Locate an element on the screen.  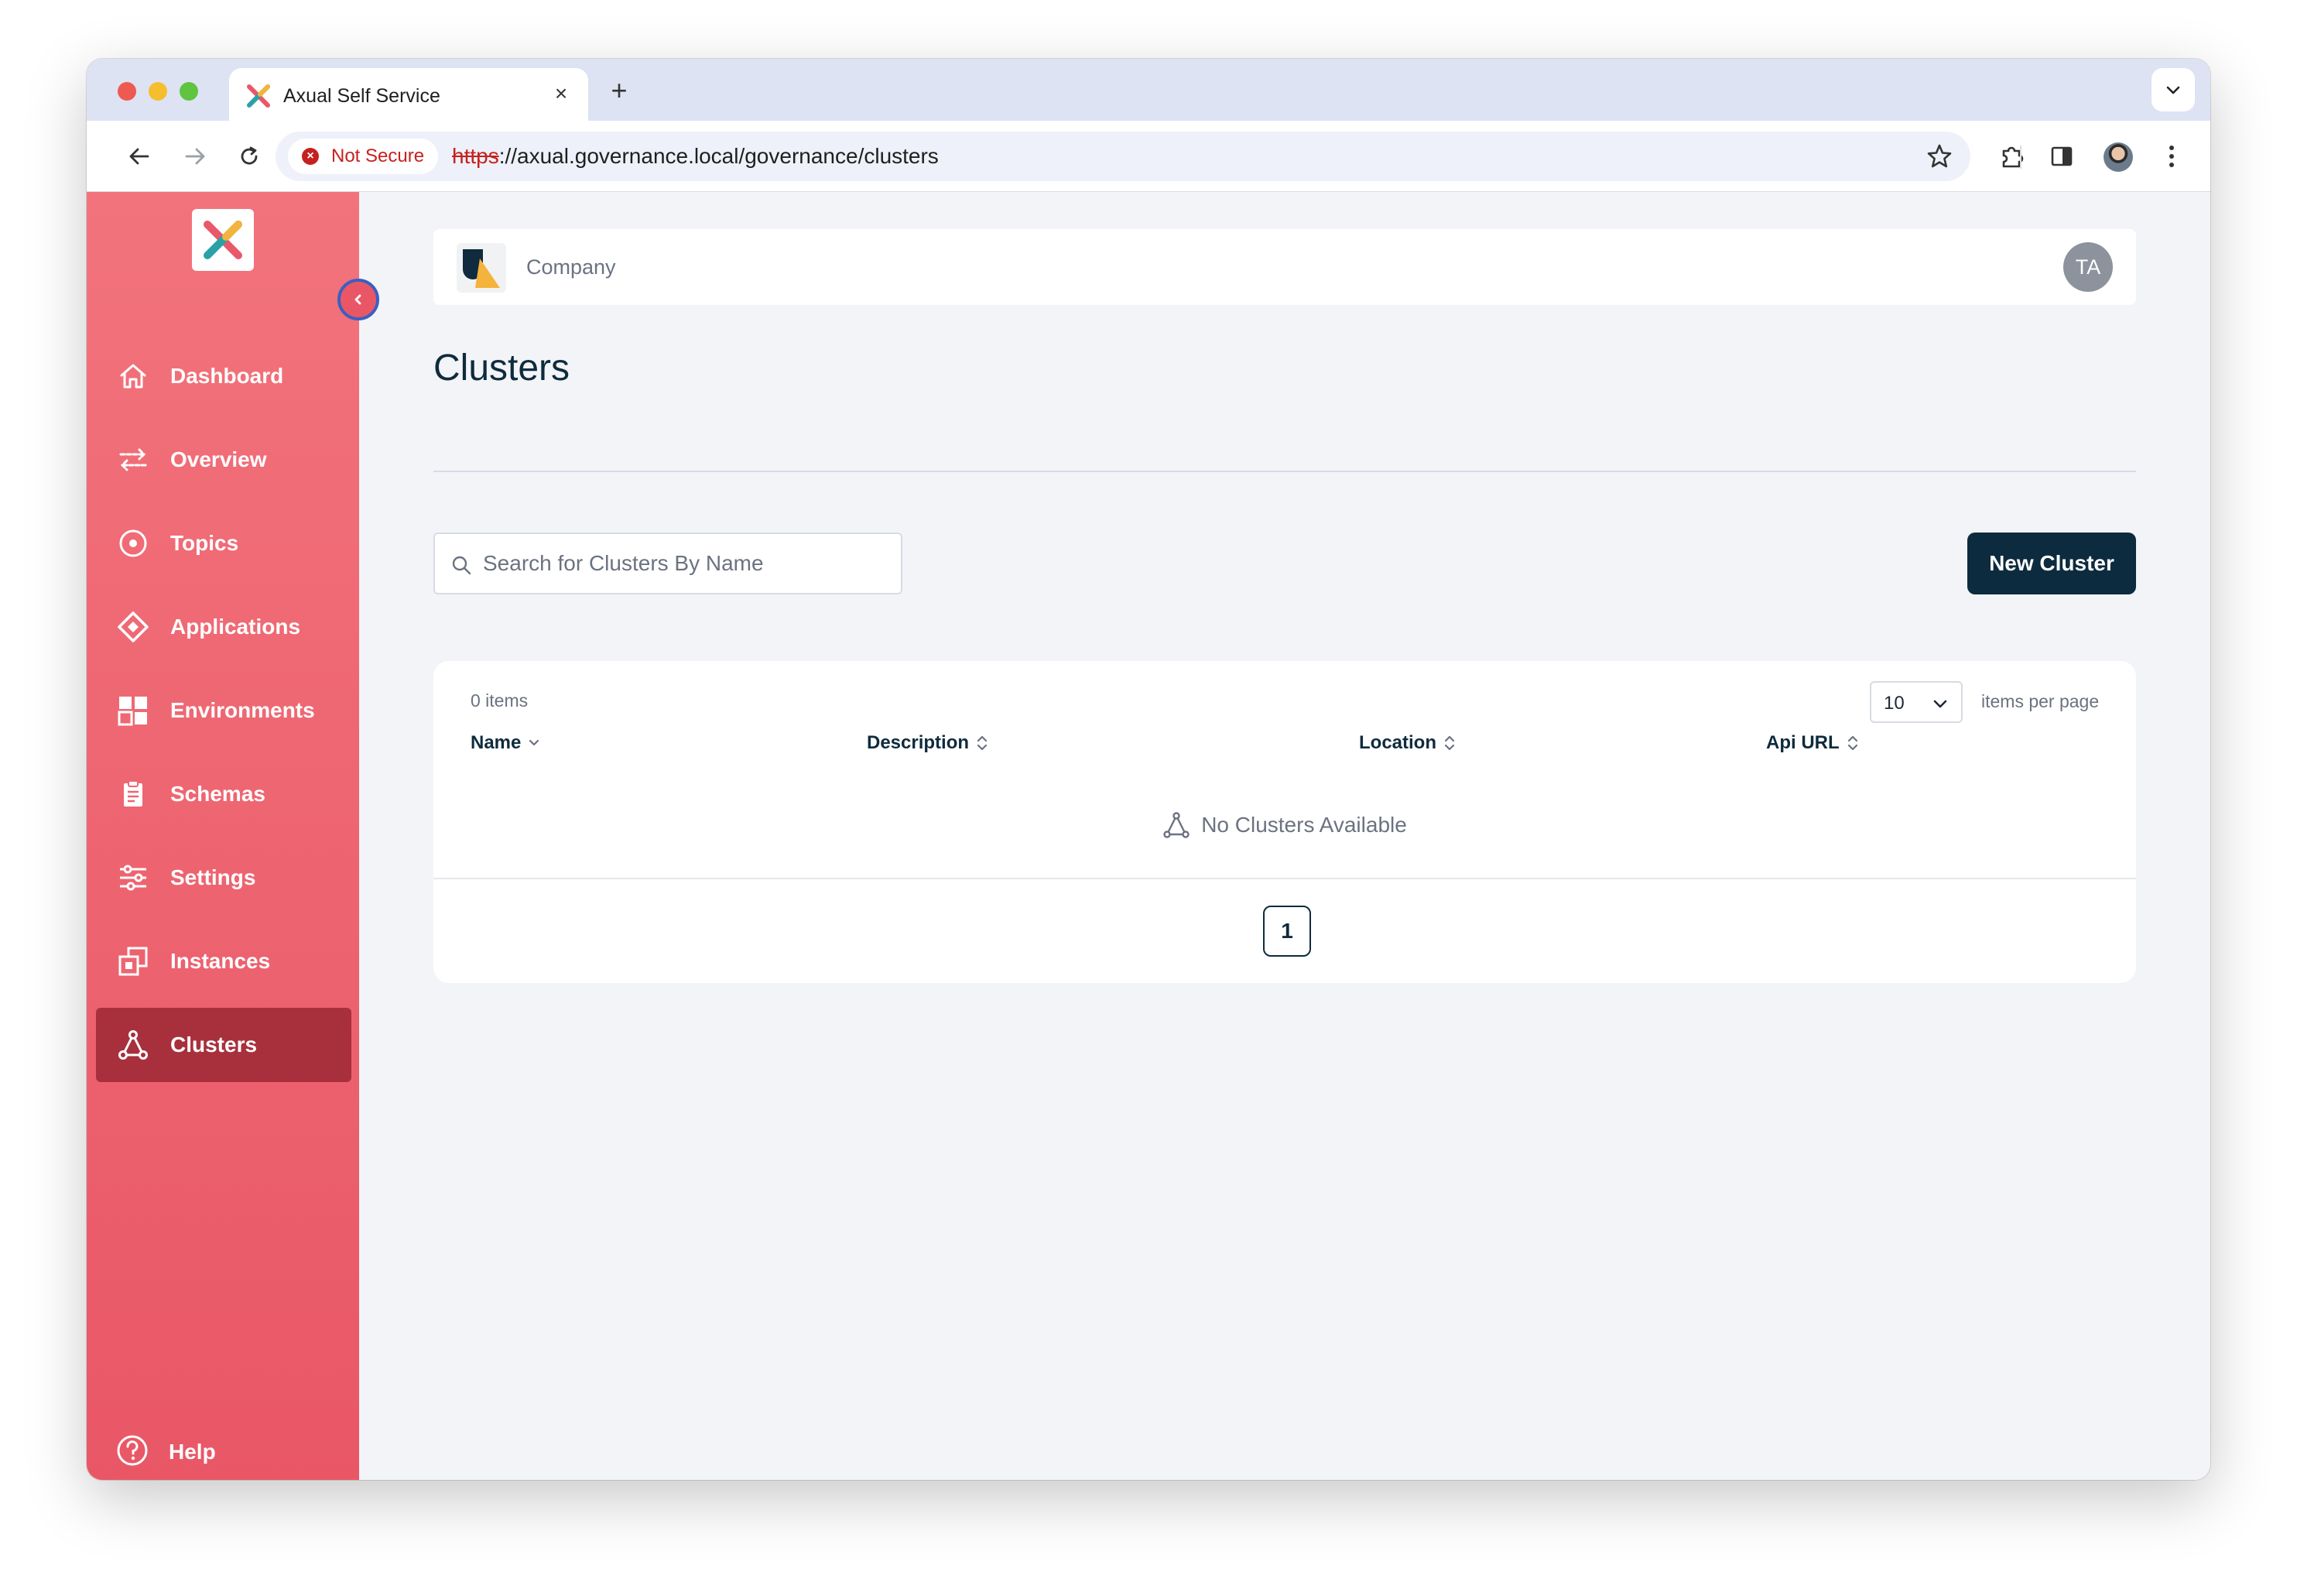
column-header-label: Location is located at coordinates (1397, 742).